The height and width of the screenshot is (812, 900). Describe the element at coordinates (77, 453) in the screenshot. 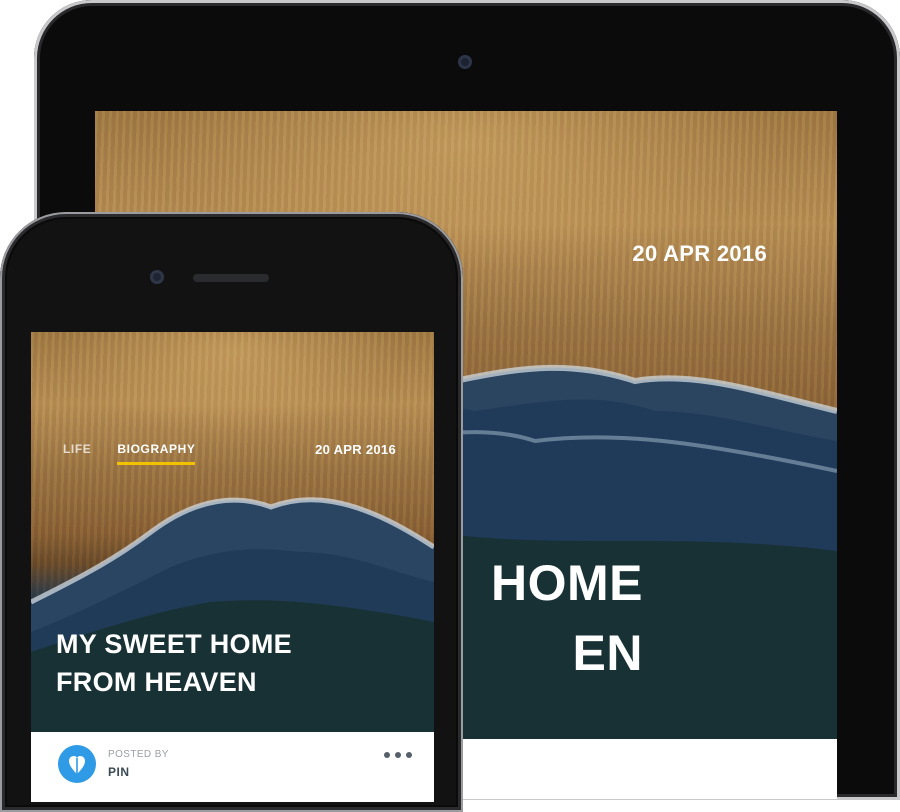

I see `tab-life: LIFE` at that location.